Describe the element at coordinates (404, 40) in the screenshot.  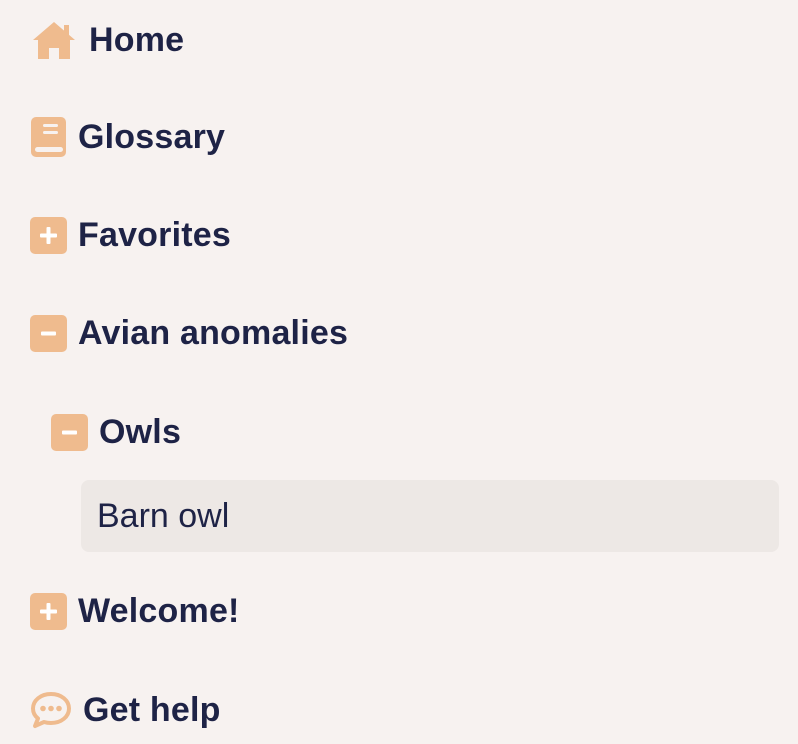
I see `nav-item-home: Home` at that location.